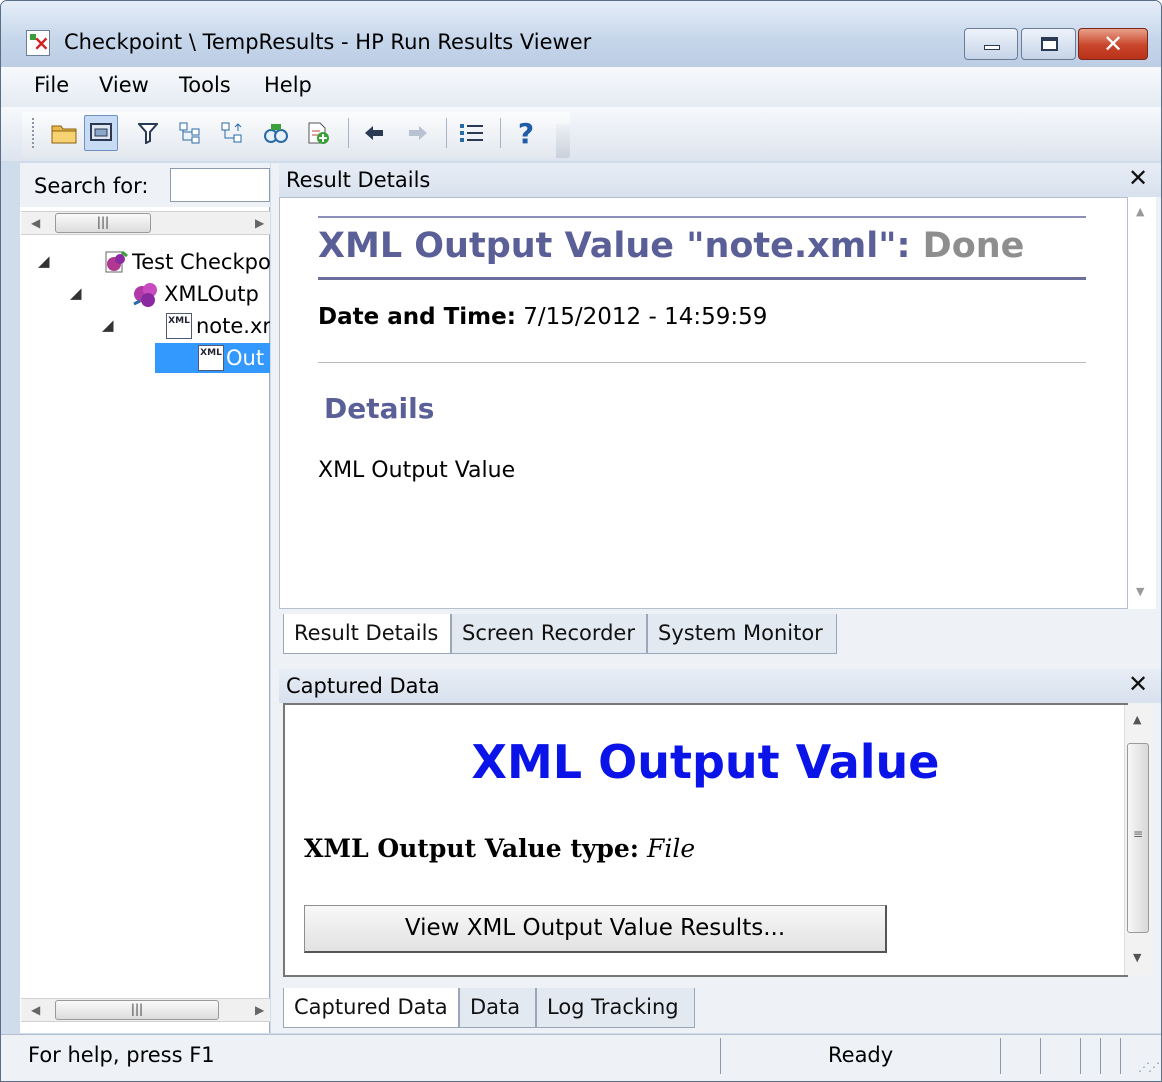  What do you see at coordinates (233, 326) in the screenshot?
I see `tree-item-label: note.xr` at bounding box center [233, 326].